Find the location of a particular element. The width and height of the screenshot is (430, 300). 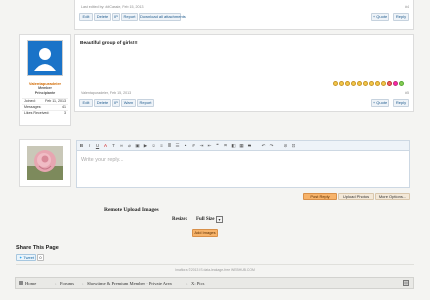

resize-label: Resize: is located at coordinates (180, 219).